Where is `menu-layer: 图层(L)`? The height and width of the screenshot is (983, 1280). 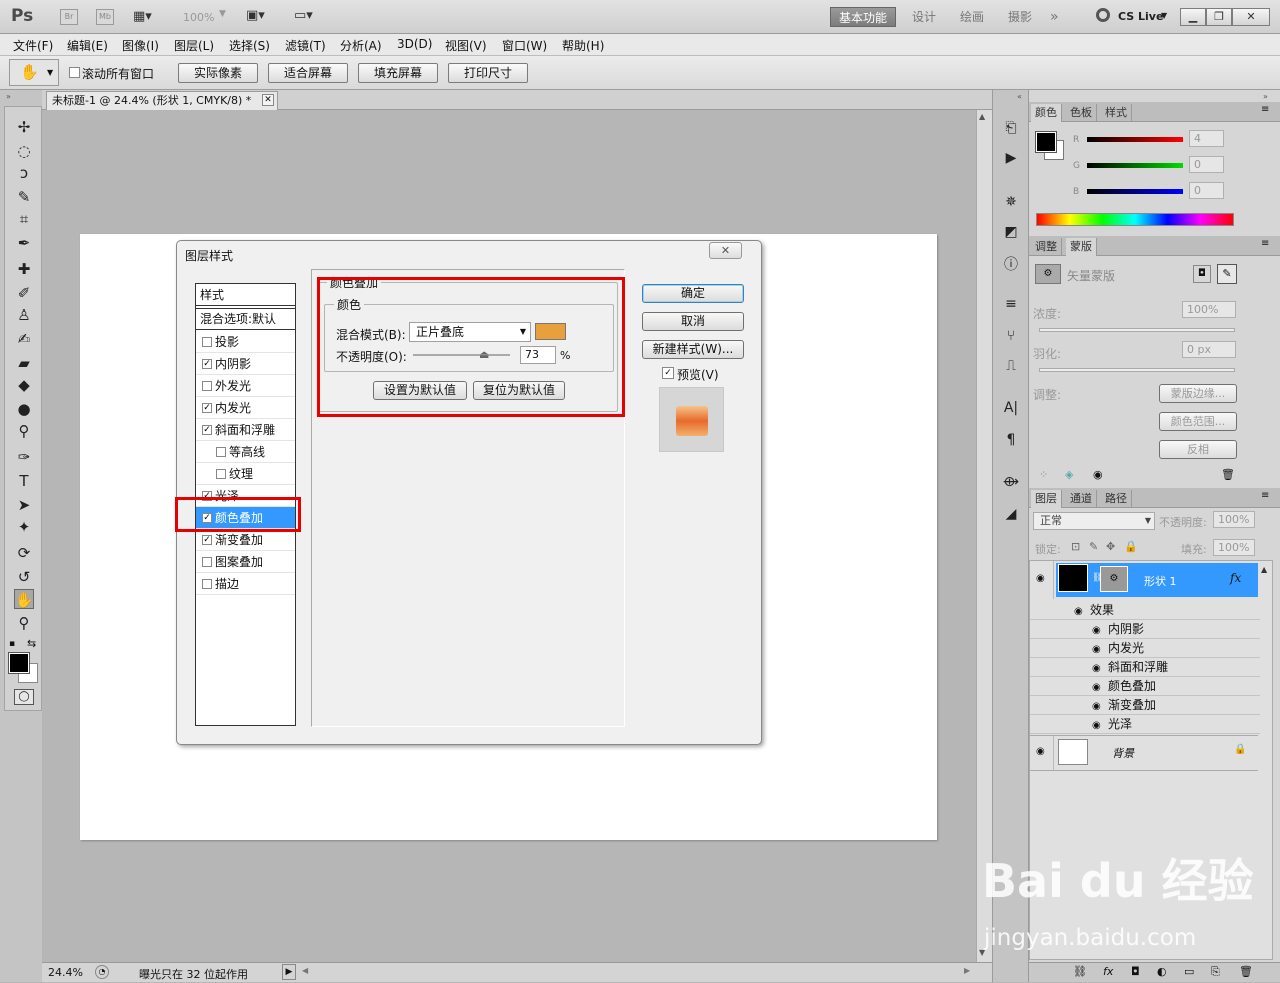
menu-layer: 图层(L) is located at coordinates (194, 45).